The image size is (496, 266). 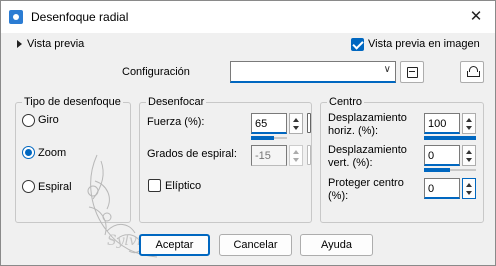 What do you see at coordinates (248, 17) in the screenshot?
I see `title-bar: Desenfoque radial ✕` at bounding box center [248, 17].